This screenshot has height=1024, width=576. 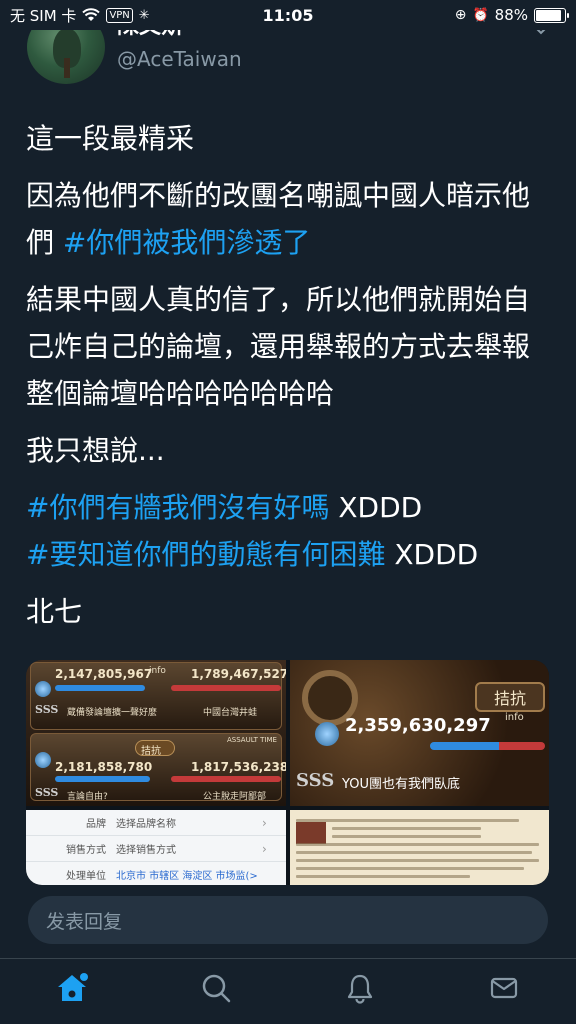 I want to click on media-image-2: 拮抗 info 2,359,630,297 SSS YOU團也有我們臥底, so click(x=419, y=733).